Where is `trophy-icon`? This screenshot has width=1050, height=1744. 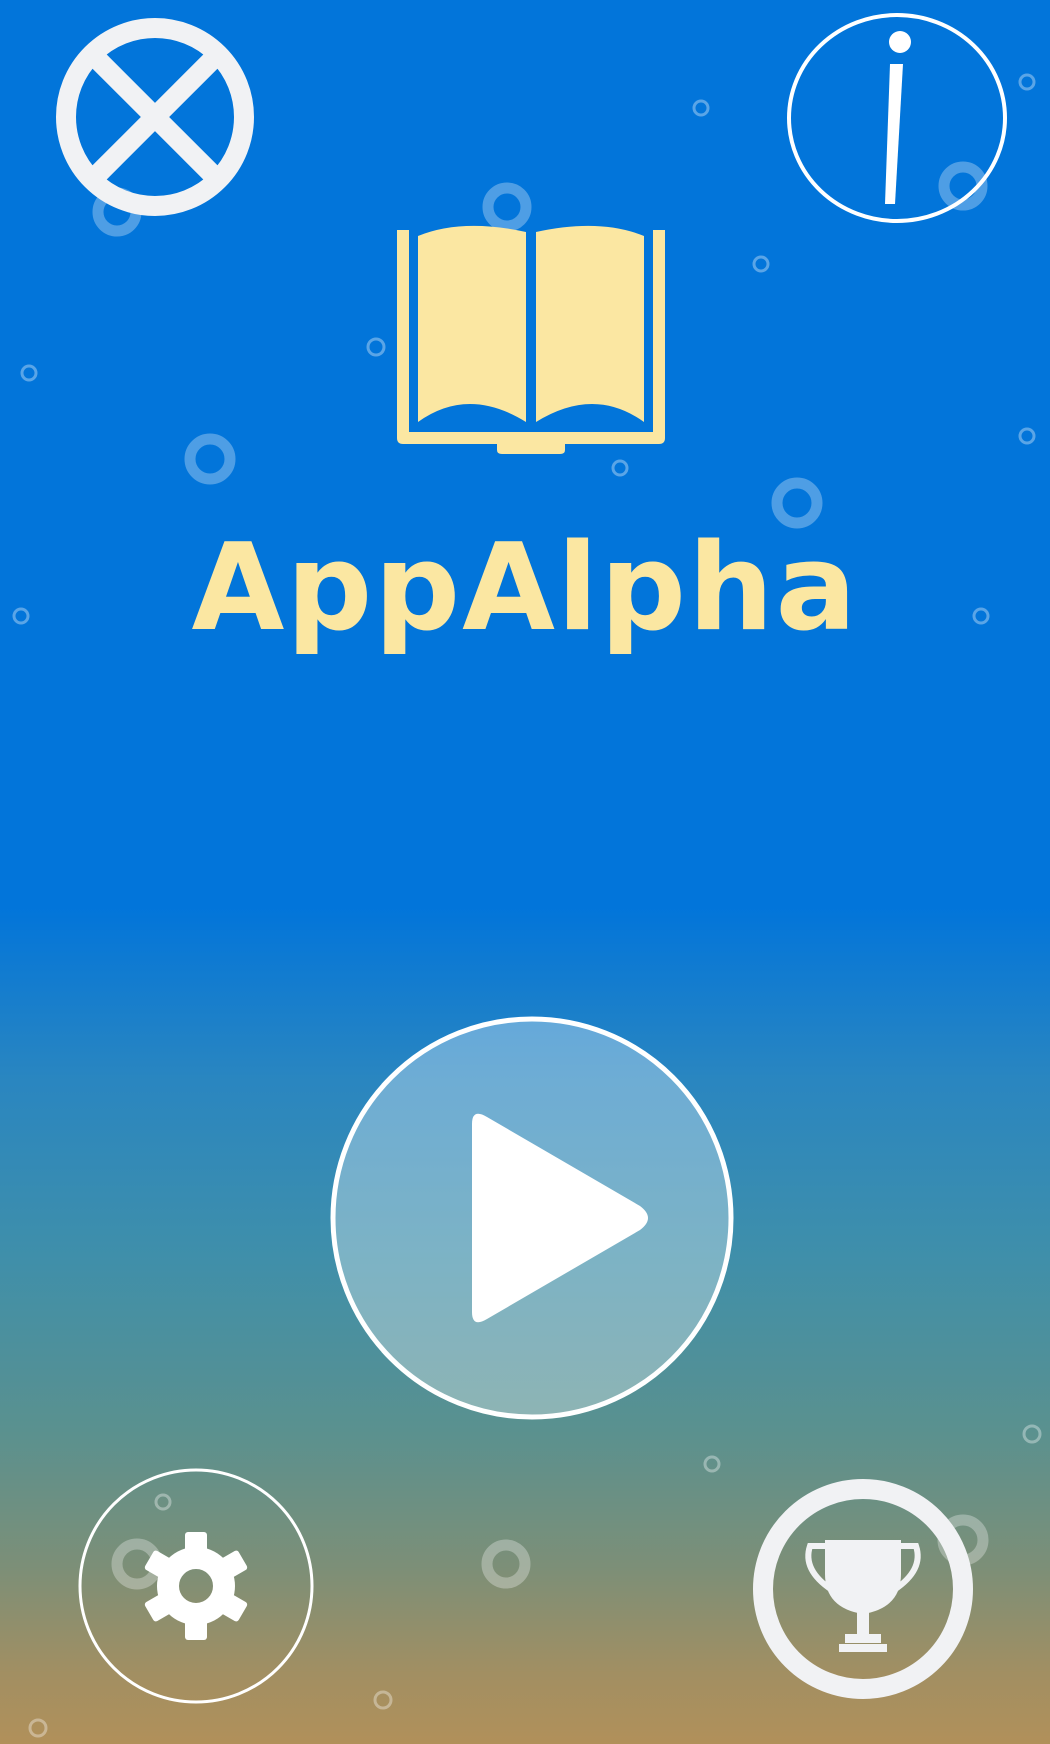
trophy-icon is located at coordinates (863, 1596).